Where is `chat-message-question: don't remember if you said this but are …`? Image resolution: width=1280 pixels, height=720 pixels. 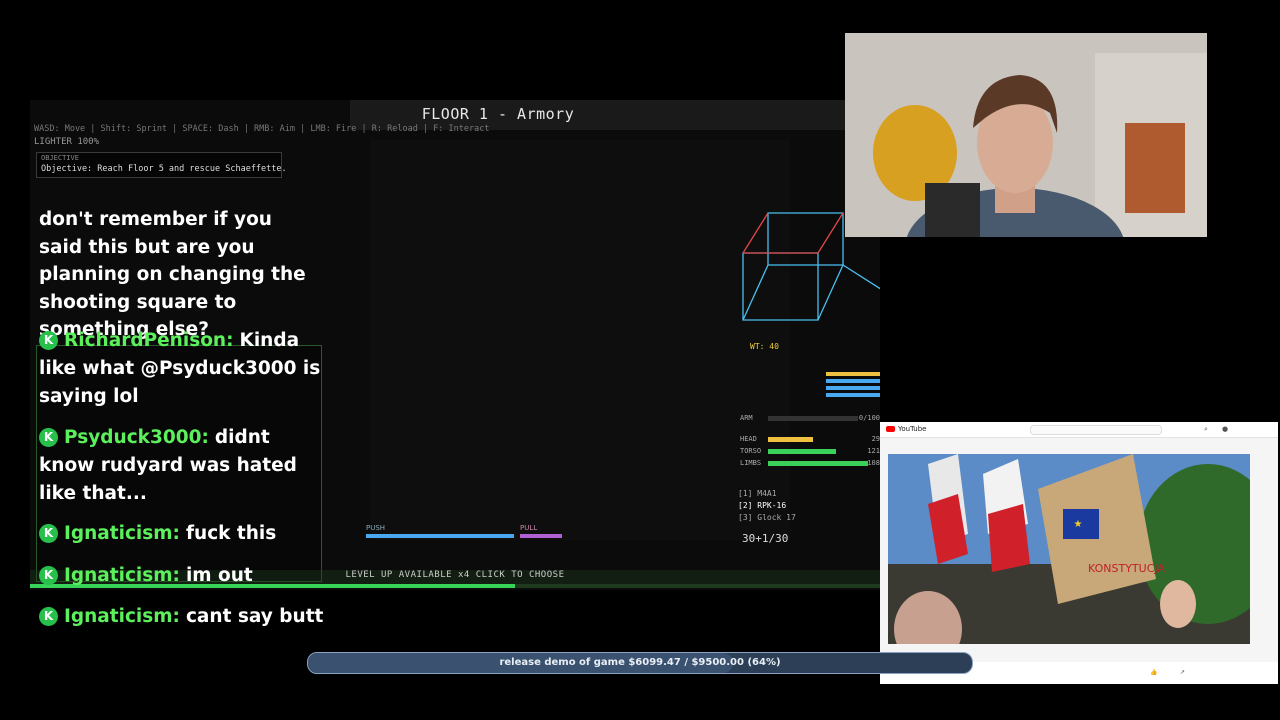
chat-message-question: don't remember if you said this but are … is located at coordinates (172, 274).